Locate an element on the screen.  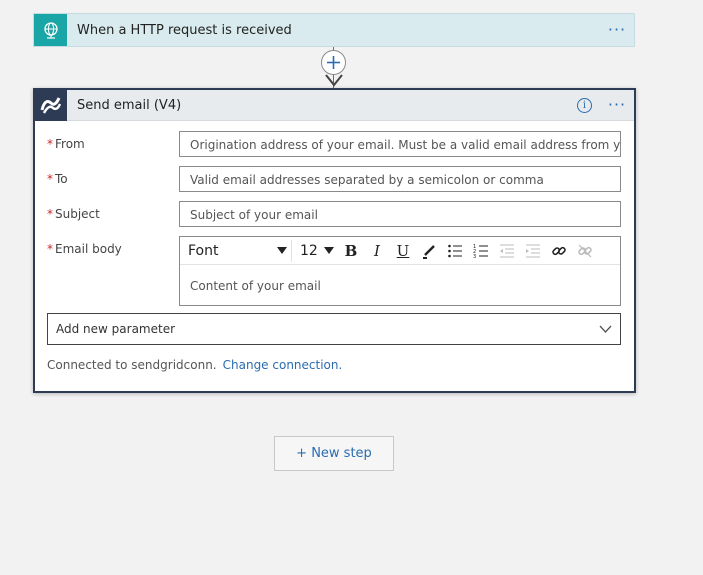
font-size-select: 12 is located at coordinates (317, 251).